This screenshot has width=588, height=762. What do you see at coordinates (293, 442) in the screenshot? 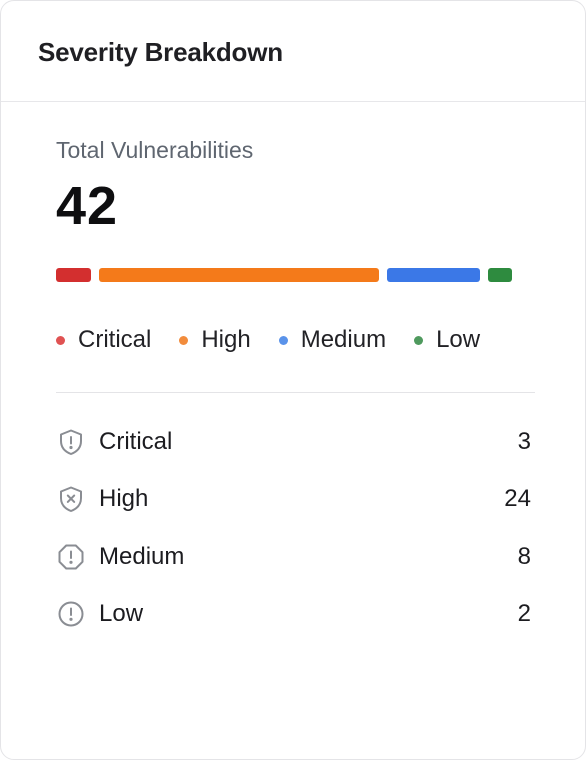
I see `severity-row-critical: Critical 3` at bounding box center [293, 442].